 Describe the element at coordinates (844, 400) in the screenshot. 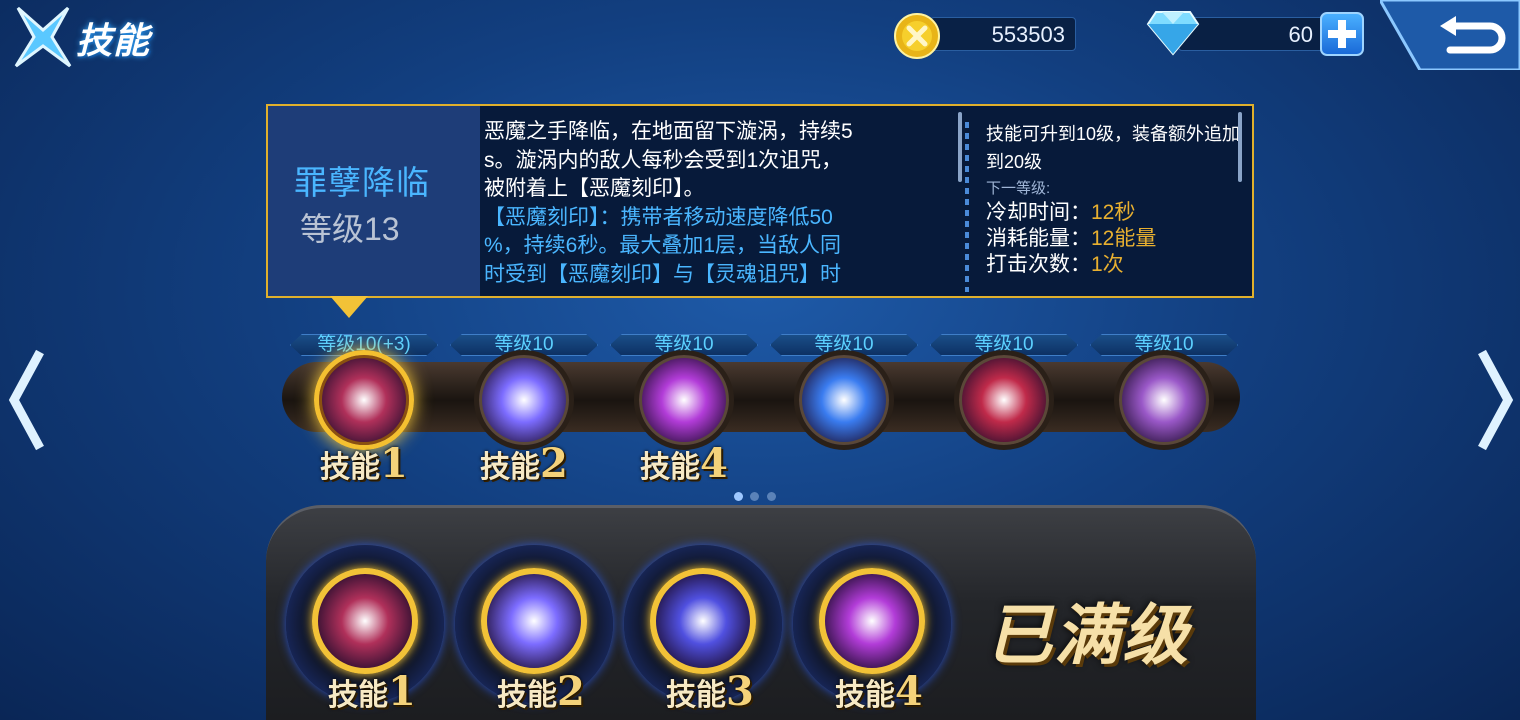

I see `blue-whirlwind-icon` at that location.